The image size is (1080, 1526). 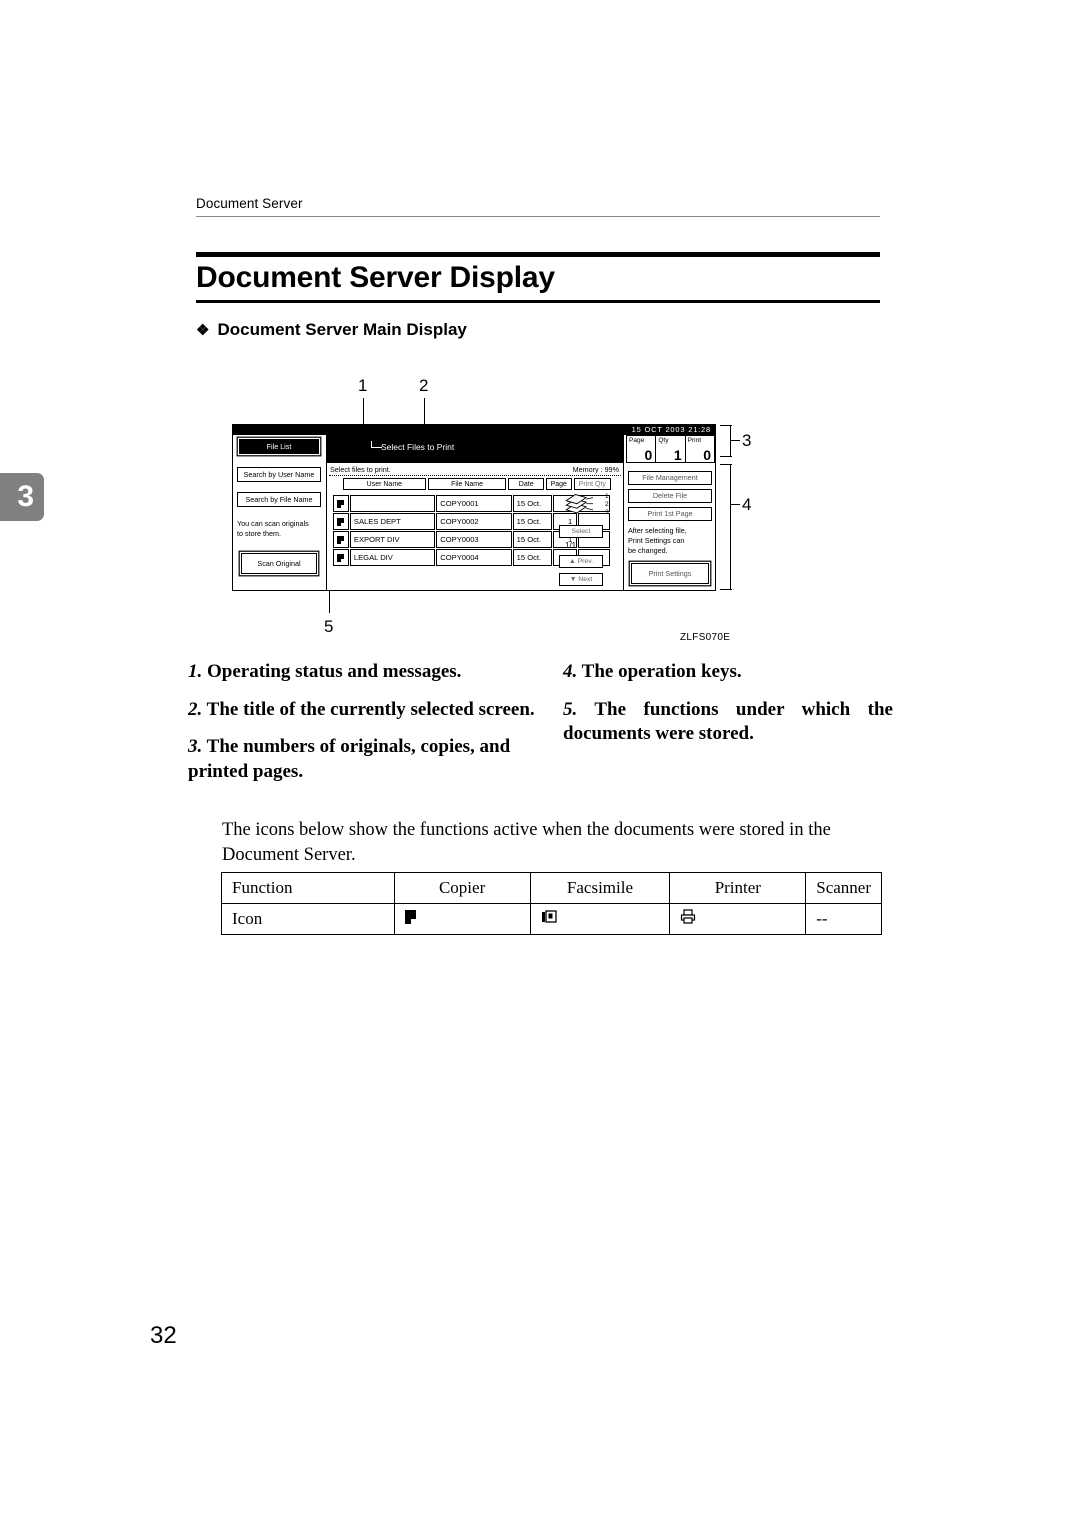 I want to click on column-header-user-name: User Name, so click(x=384, y=484).